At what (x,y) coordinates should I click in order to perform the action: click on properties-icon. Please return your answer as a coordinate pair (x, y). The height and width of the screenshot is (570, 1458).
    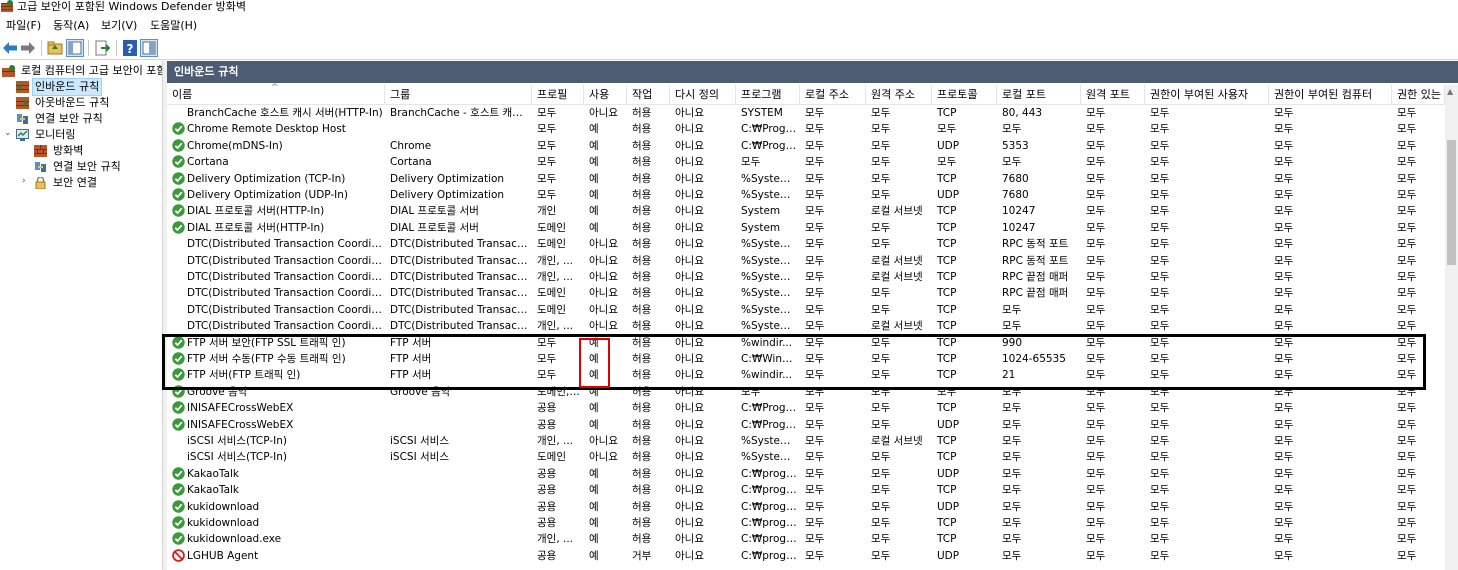
    Looking at the image, I should click on (149, 48).